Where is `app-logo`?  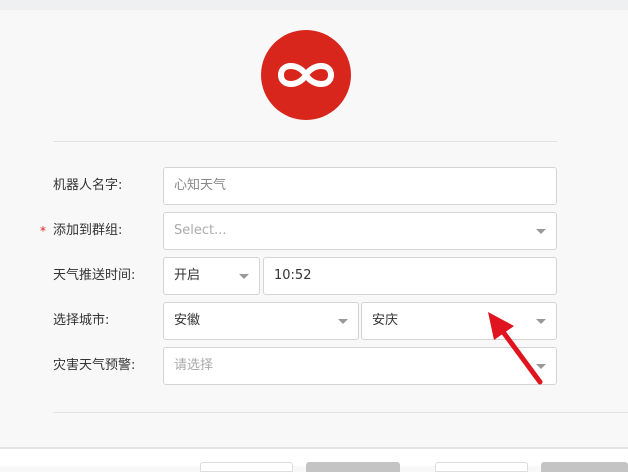 app-logo is located at coordinates (306, 75).